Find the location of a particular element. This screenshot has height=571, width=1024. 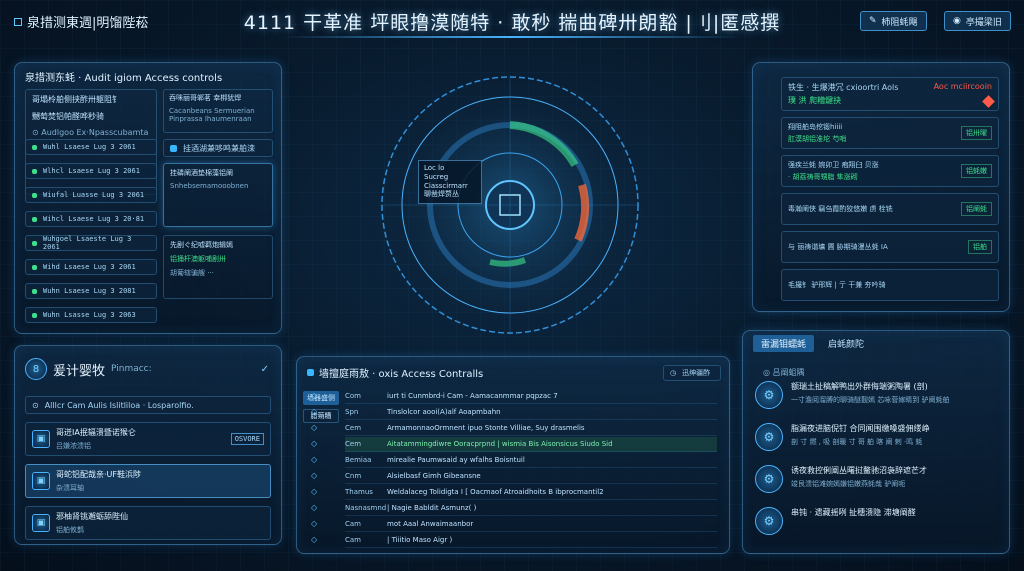

panel-icon is located at coordinates (310, 372).